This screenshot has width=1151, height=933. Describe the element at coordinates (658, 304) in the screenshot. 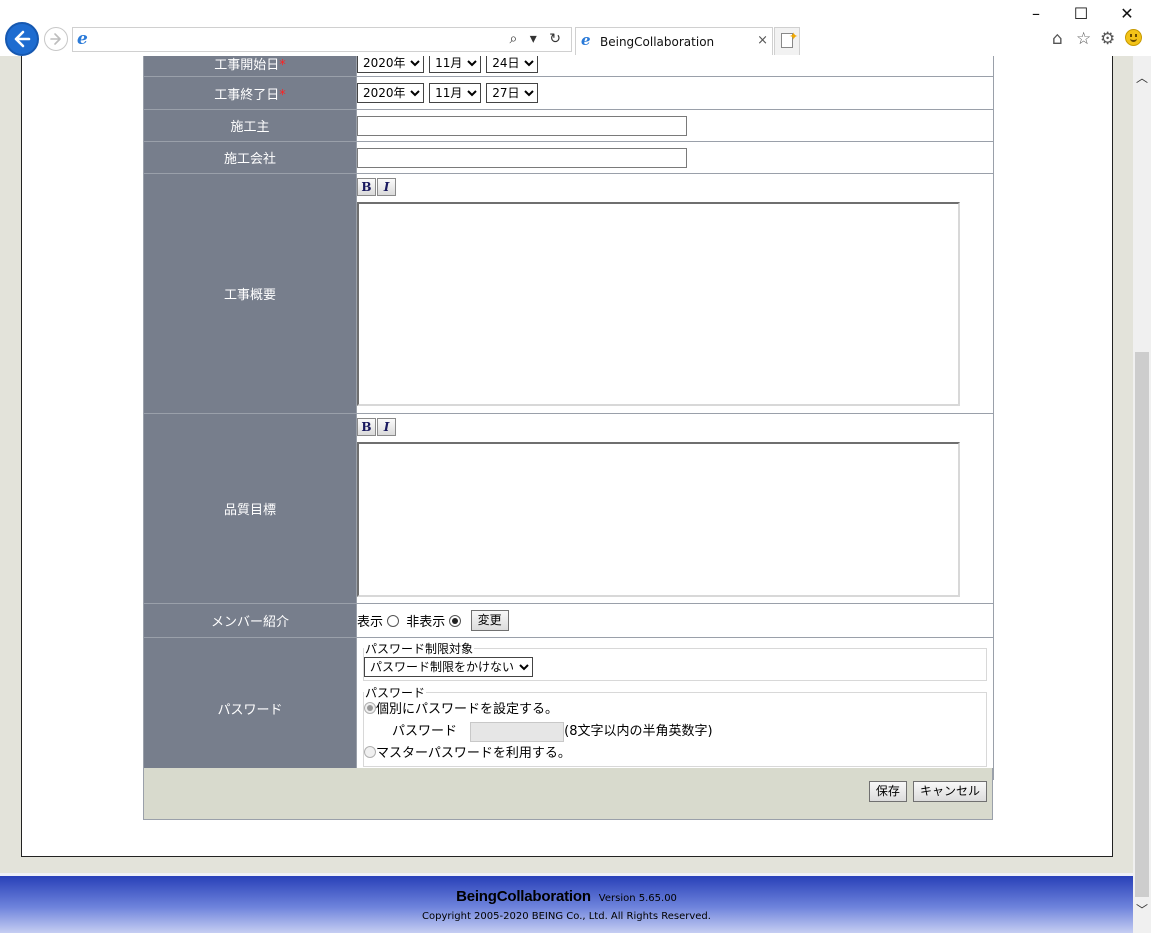

I see `summary-editor` at that location.